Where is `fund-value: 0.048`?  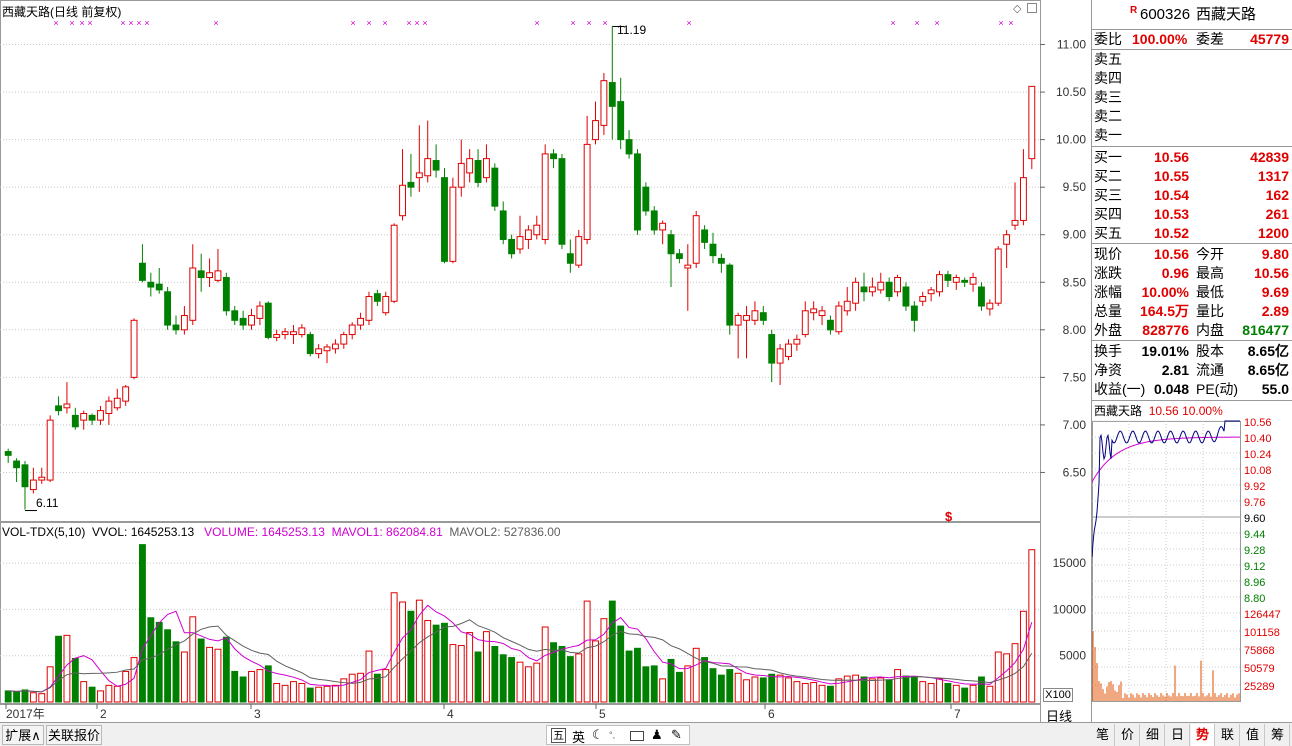
fund-value: 0.048 is located at coordinates (1171, 389).